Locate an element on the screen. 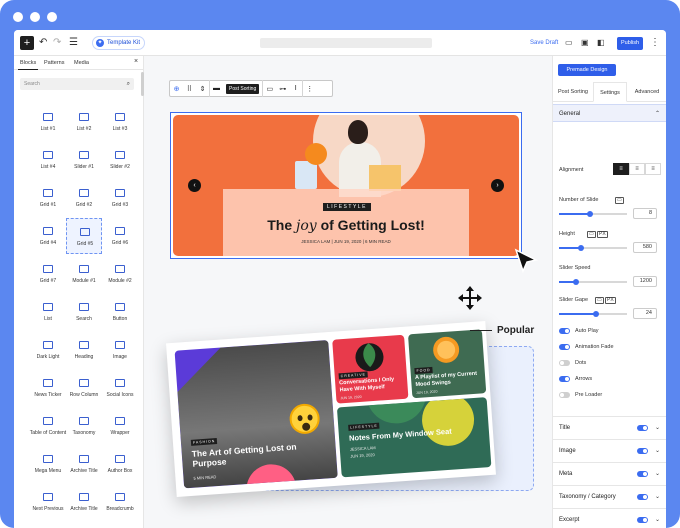 This screenshot has height=528, width=680. slider-speed-slider is located at coordinates (593, 282).